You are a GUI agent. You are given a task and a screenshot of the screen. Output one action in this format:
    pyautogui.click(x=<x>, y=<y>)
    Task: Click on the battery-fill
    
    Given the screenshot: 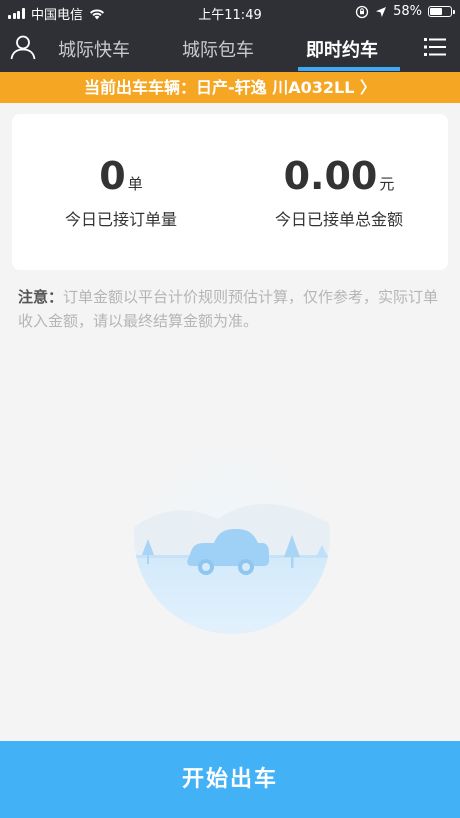 What is the action you would take?
    pyautogui.click(x=436, y=11)
    